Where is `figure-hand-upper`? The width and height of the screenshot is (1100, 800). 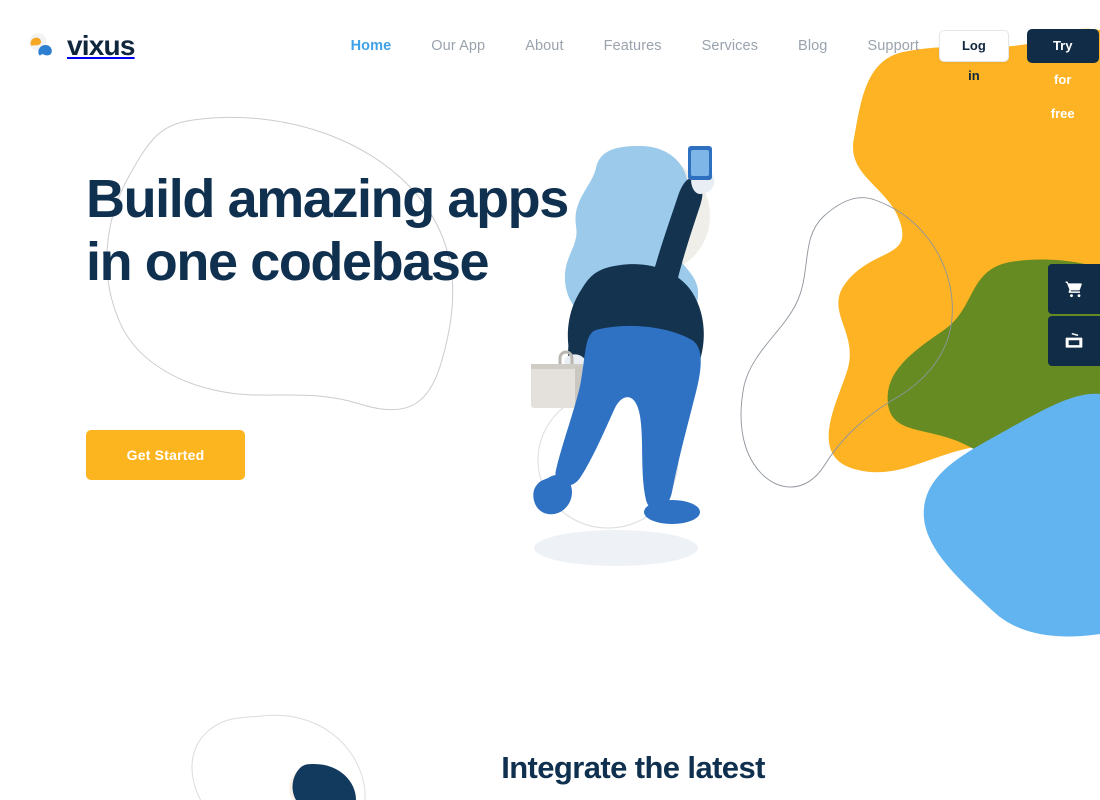 figure-hand-upper is located at coordinates (703, 182).